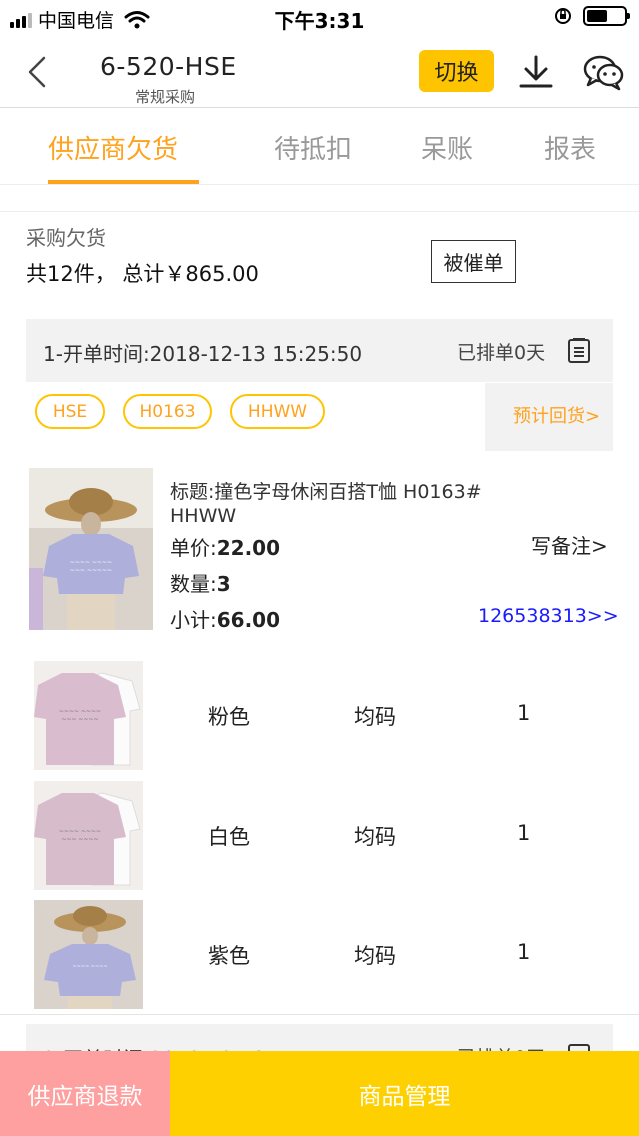  I want to click on wechat-icon, so click(604, 72).